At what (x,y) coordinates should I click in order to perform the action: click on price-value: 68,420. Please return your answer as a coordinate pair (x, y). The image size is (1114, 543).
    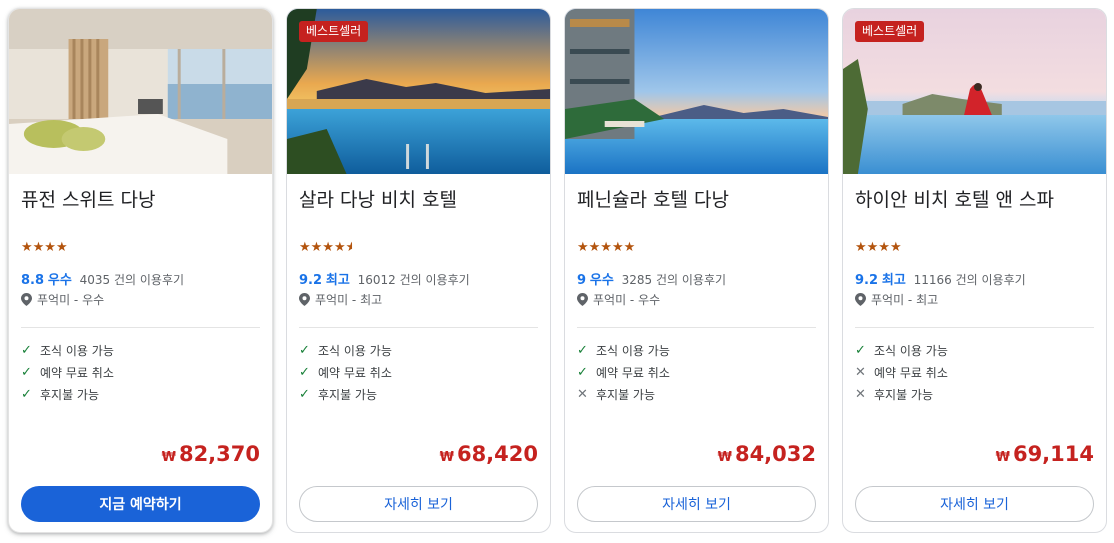
    Looking at the image, I should click on (497, 454).